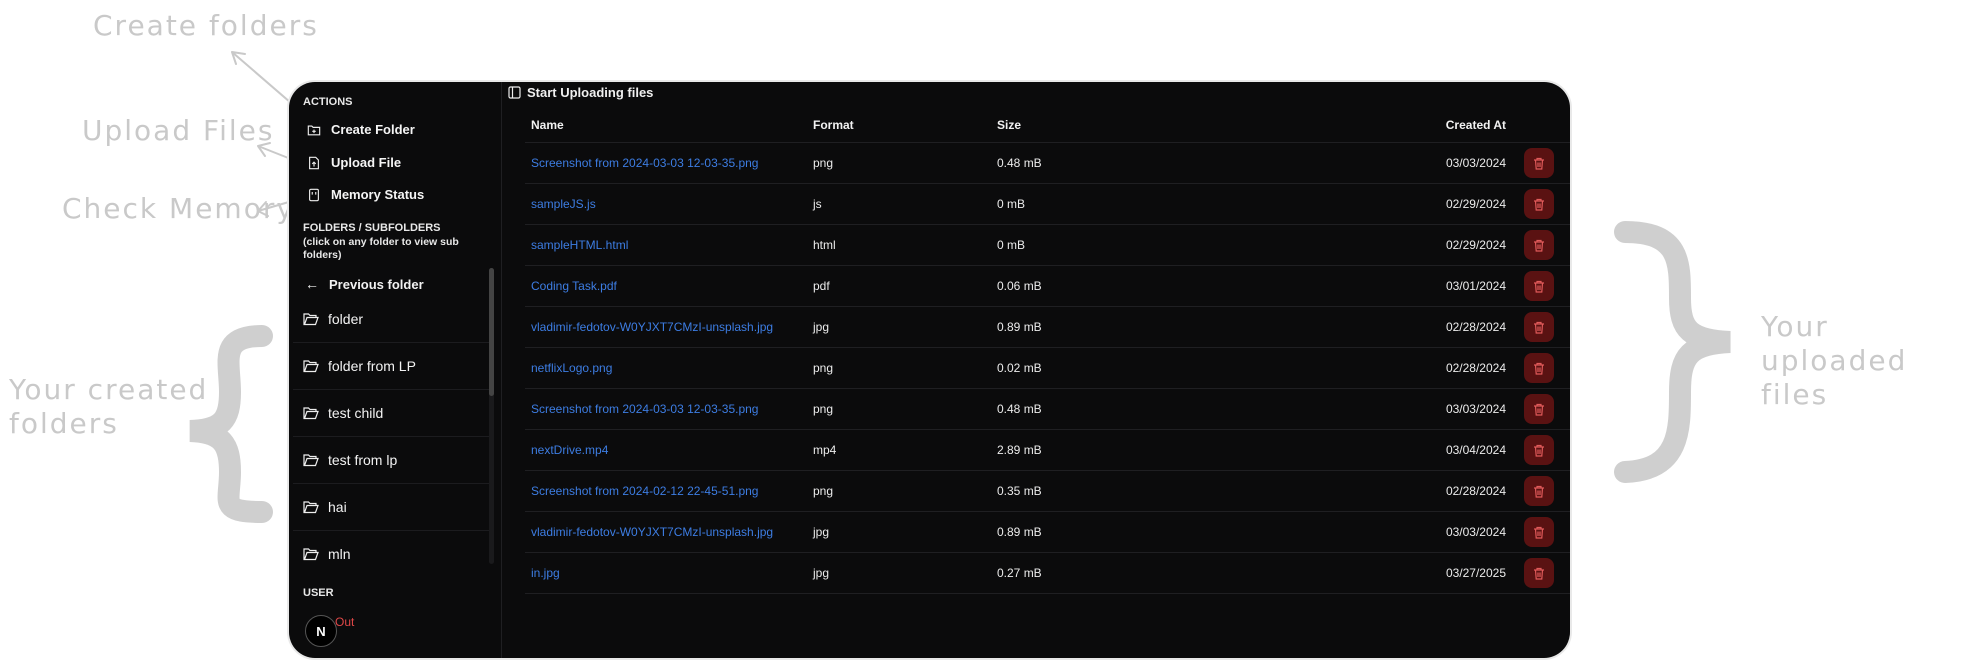 This screenshot has height=671, width=1967. What do you see at coordinates (346, 319) in the screenshot?
I see `folder-name: folder` at bounding box center [346, 319].